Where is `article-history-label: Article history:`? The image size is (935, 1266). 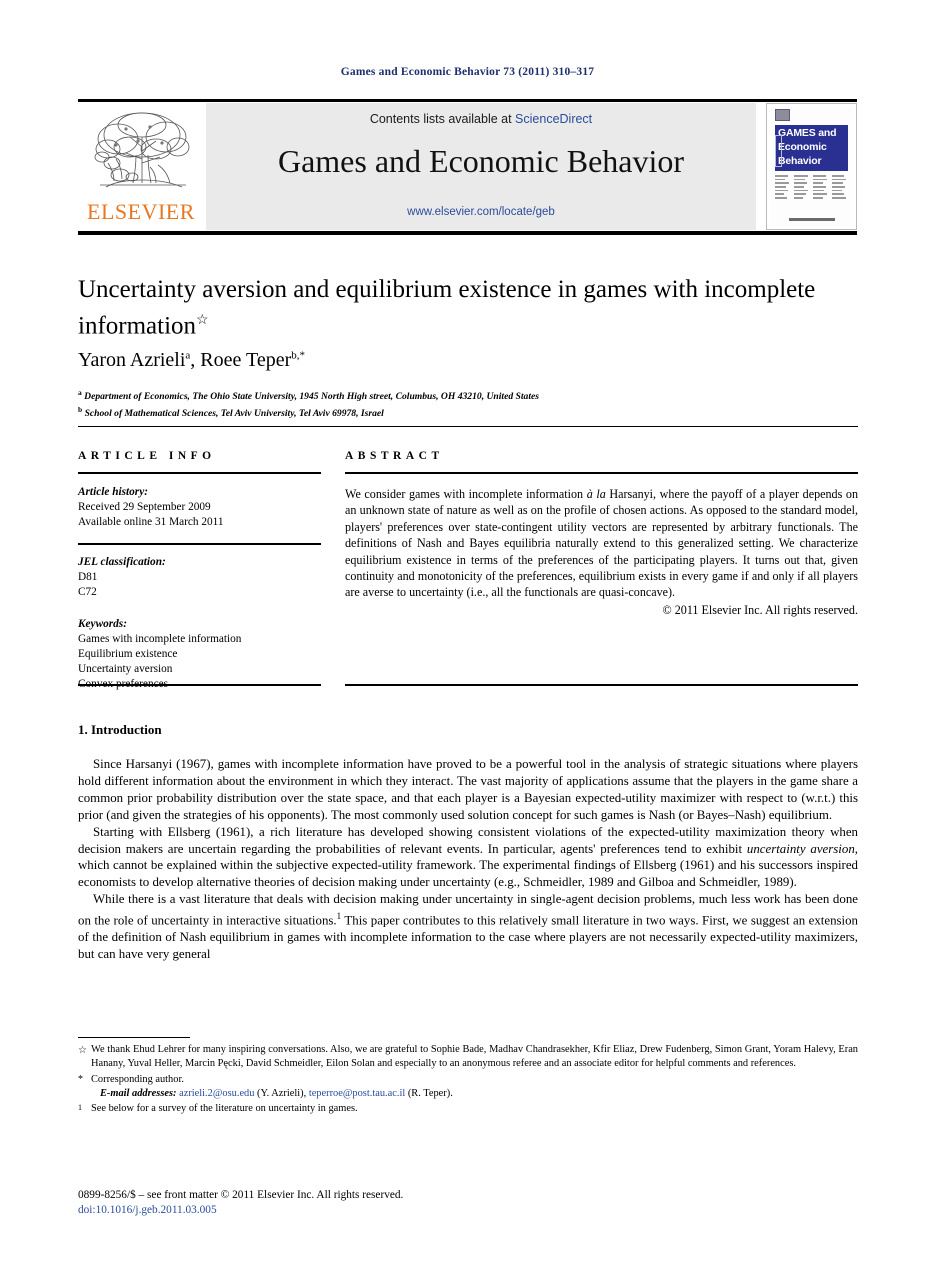
article-history-label: Article history: is located at coordinates (113, 492).